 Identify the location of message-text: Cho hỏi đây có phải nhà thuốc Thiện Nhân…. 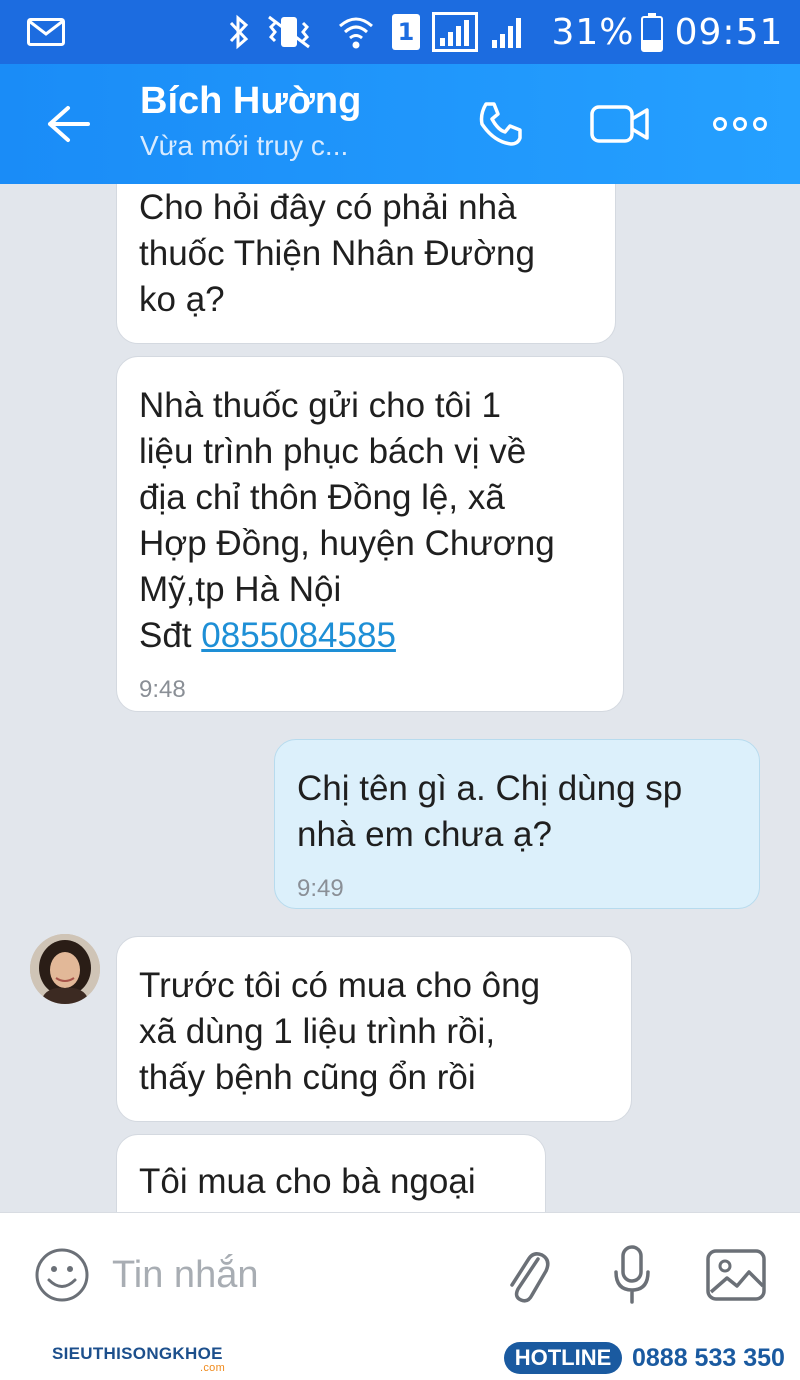
(337, 253).